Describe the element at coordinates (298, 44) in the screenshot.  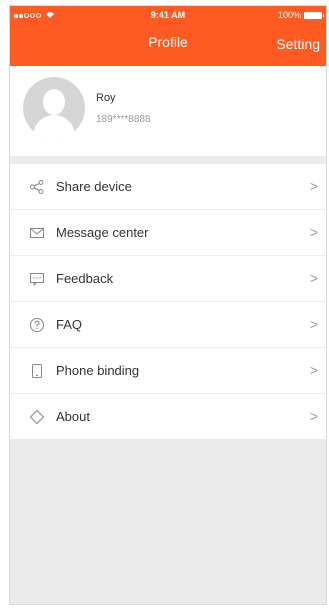
I see `setting-button: Setting` at that location.